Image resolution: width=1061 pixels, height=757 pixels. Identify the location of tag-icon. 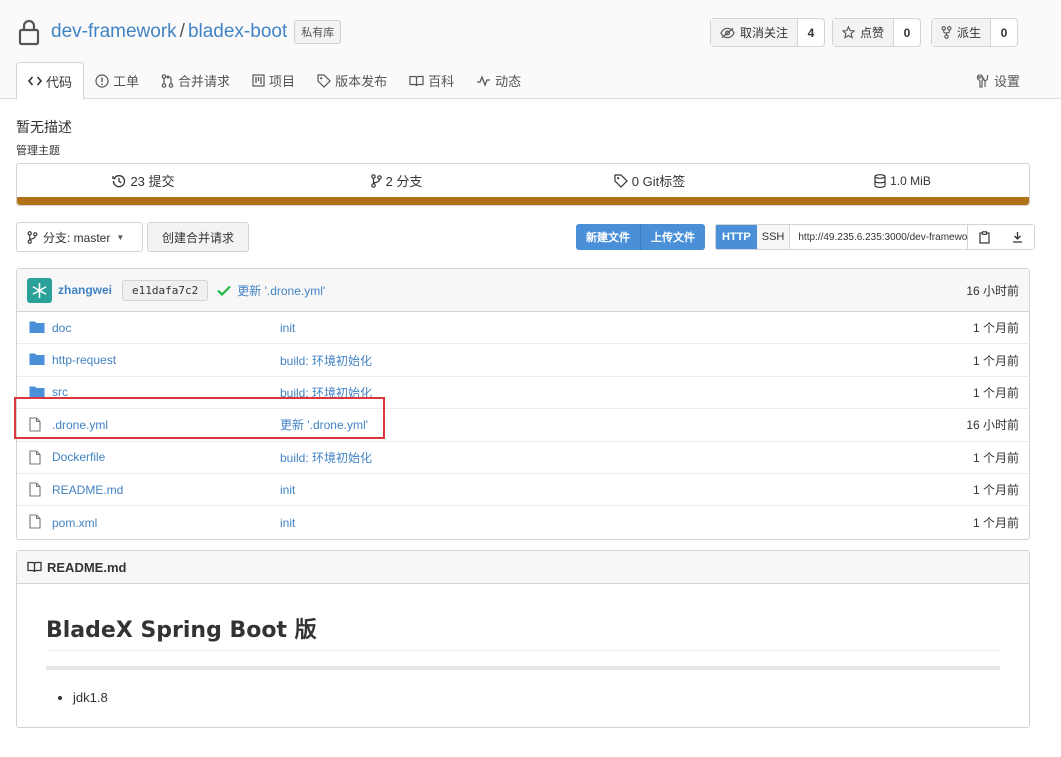
(621, 180).